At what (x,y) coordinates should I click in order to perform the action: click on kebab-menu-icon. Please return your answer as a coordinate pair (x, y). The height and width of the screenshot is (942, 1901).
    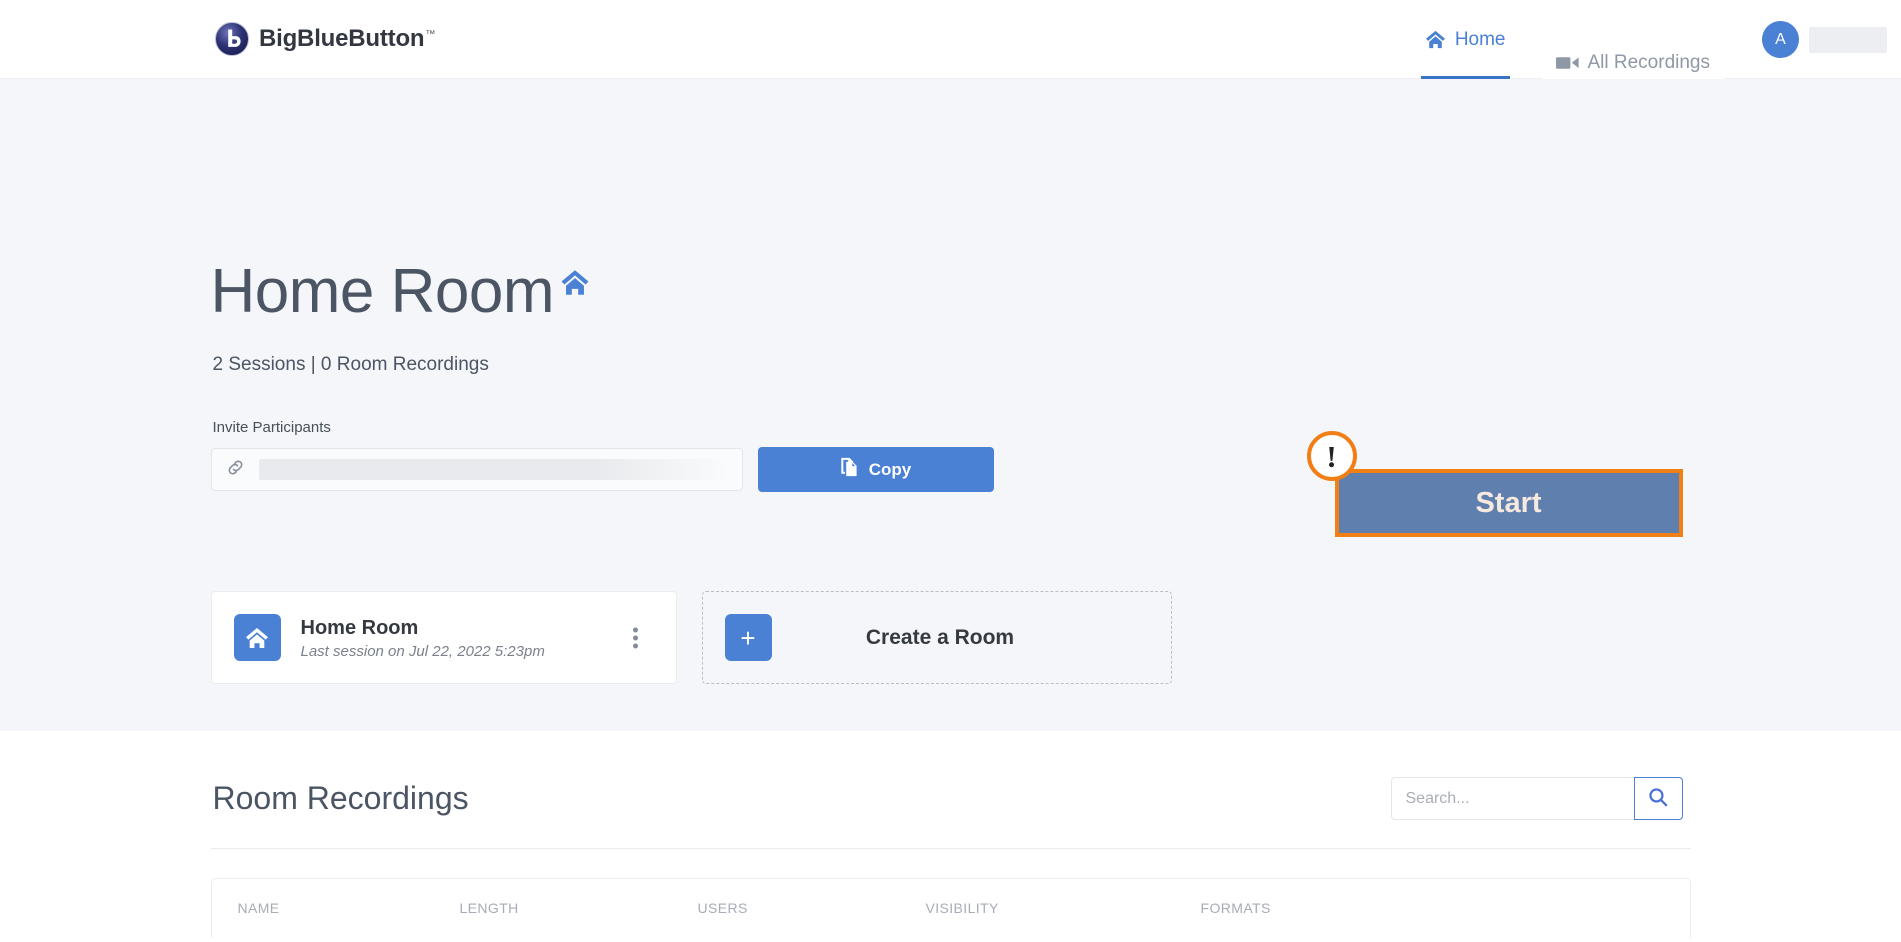
    Looking at the image, I should click on (635, 637).